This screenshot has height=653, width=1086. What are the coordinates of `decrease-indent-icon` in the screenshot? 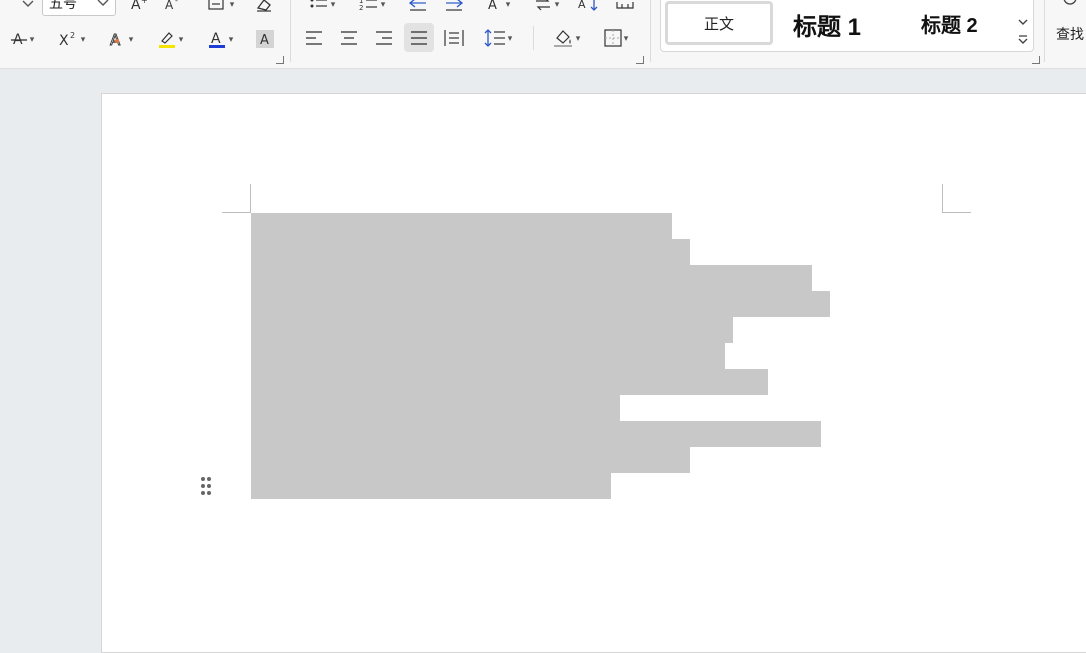 It's located at (417, 5).